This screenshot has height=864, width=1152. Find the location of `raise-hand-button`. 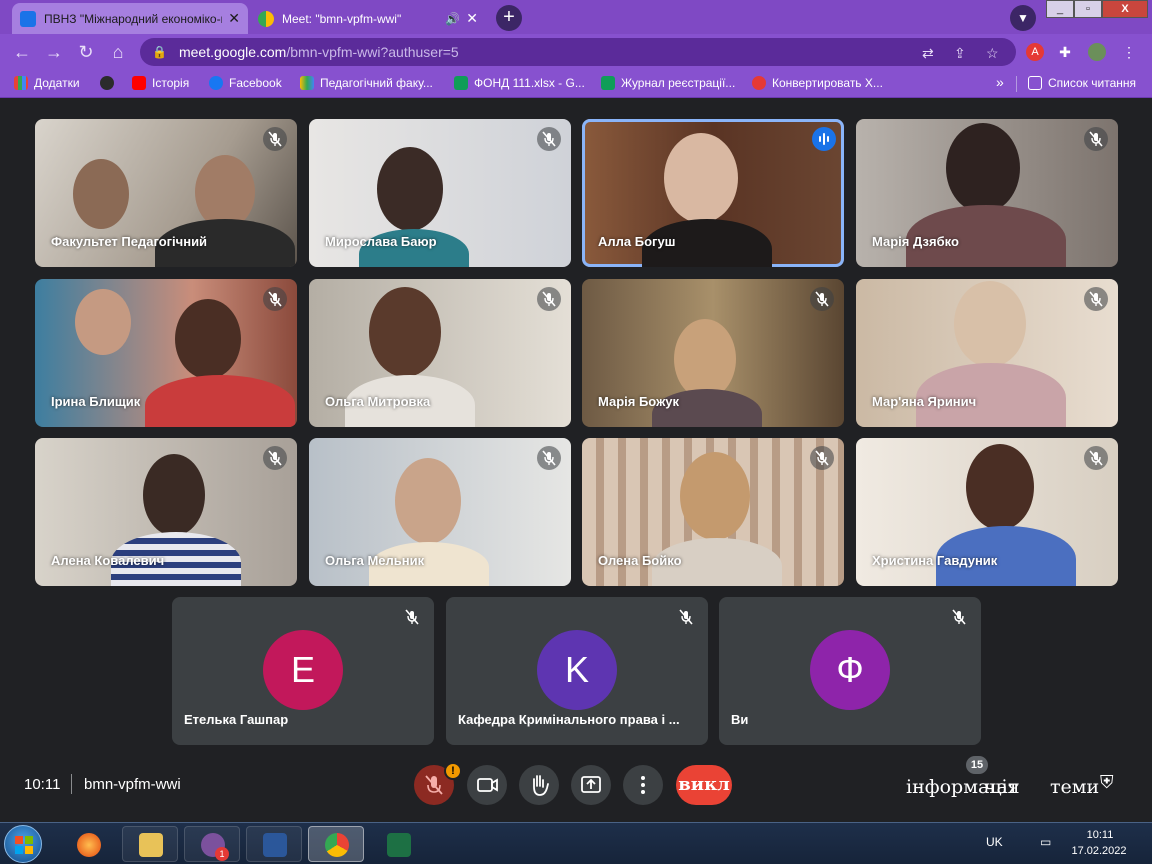

raise-hand-button is located at coordinates (539, 785).